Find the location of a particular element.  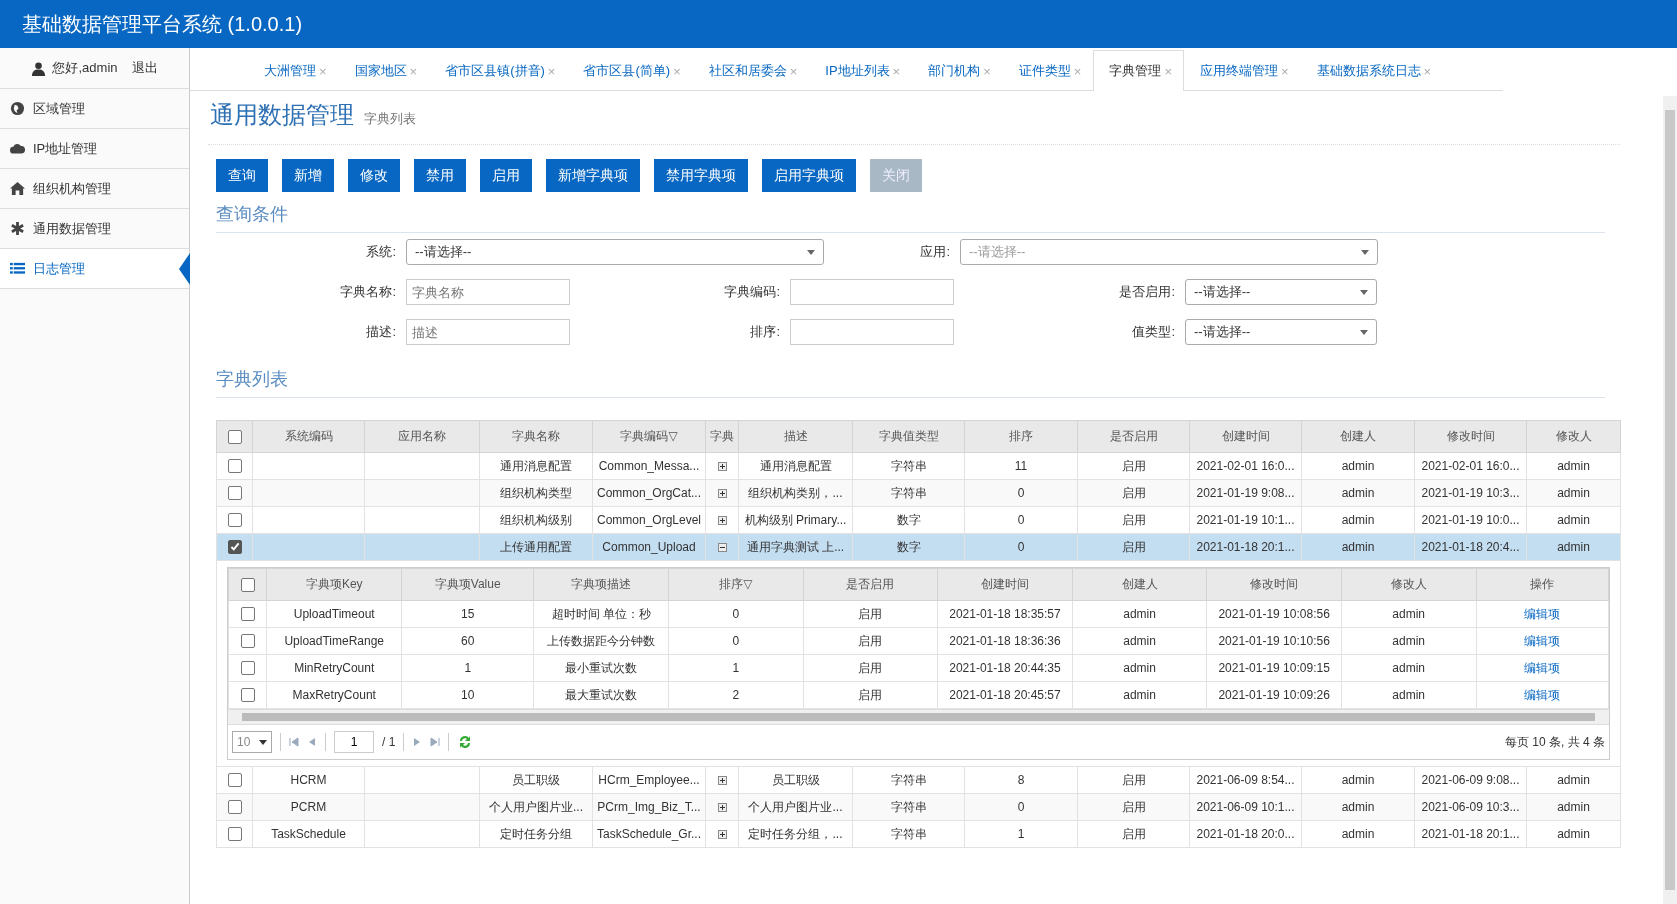

tab: 应用终端管理 × is located at coordinates (1242, 70).